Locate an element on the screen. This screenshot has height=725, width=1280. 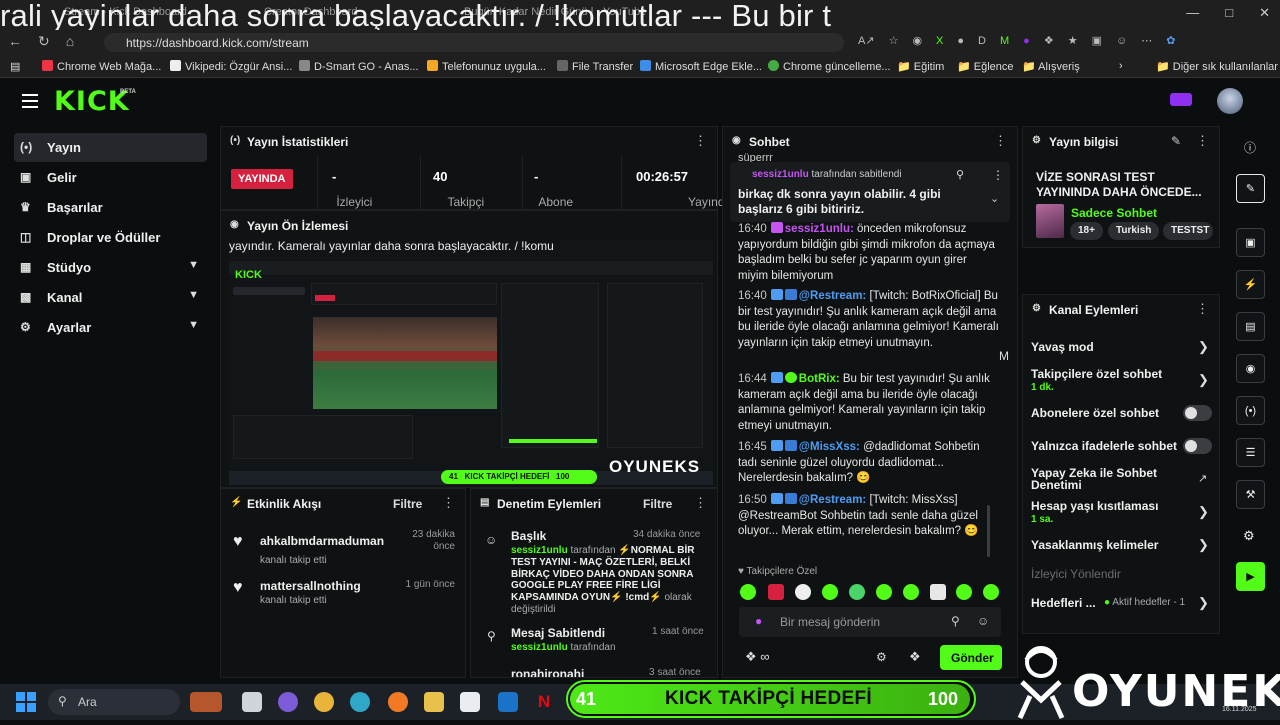
action-subscribers-only: Abonelere özel sohbet is located at coordinates (1095, 413).